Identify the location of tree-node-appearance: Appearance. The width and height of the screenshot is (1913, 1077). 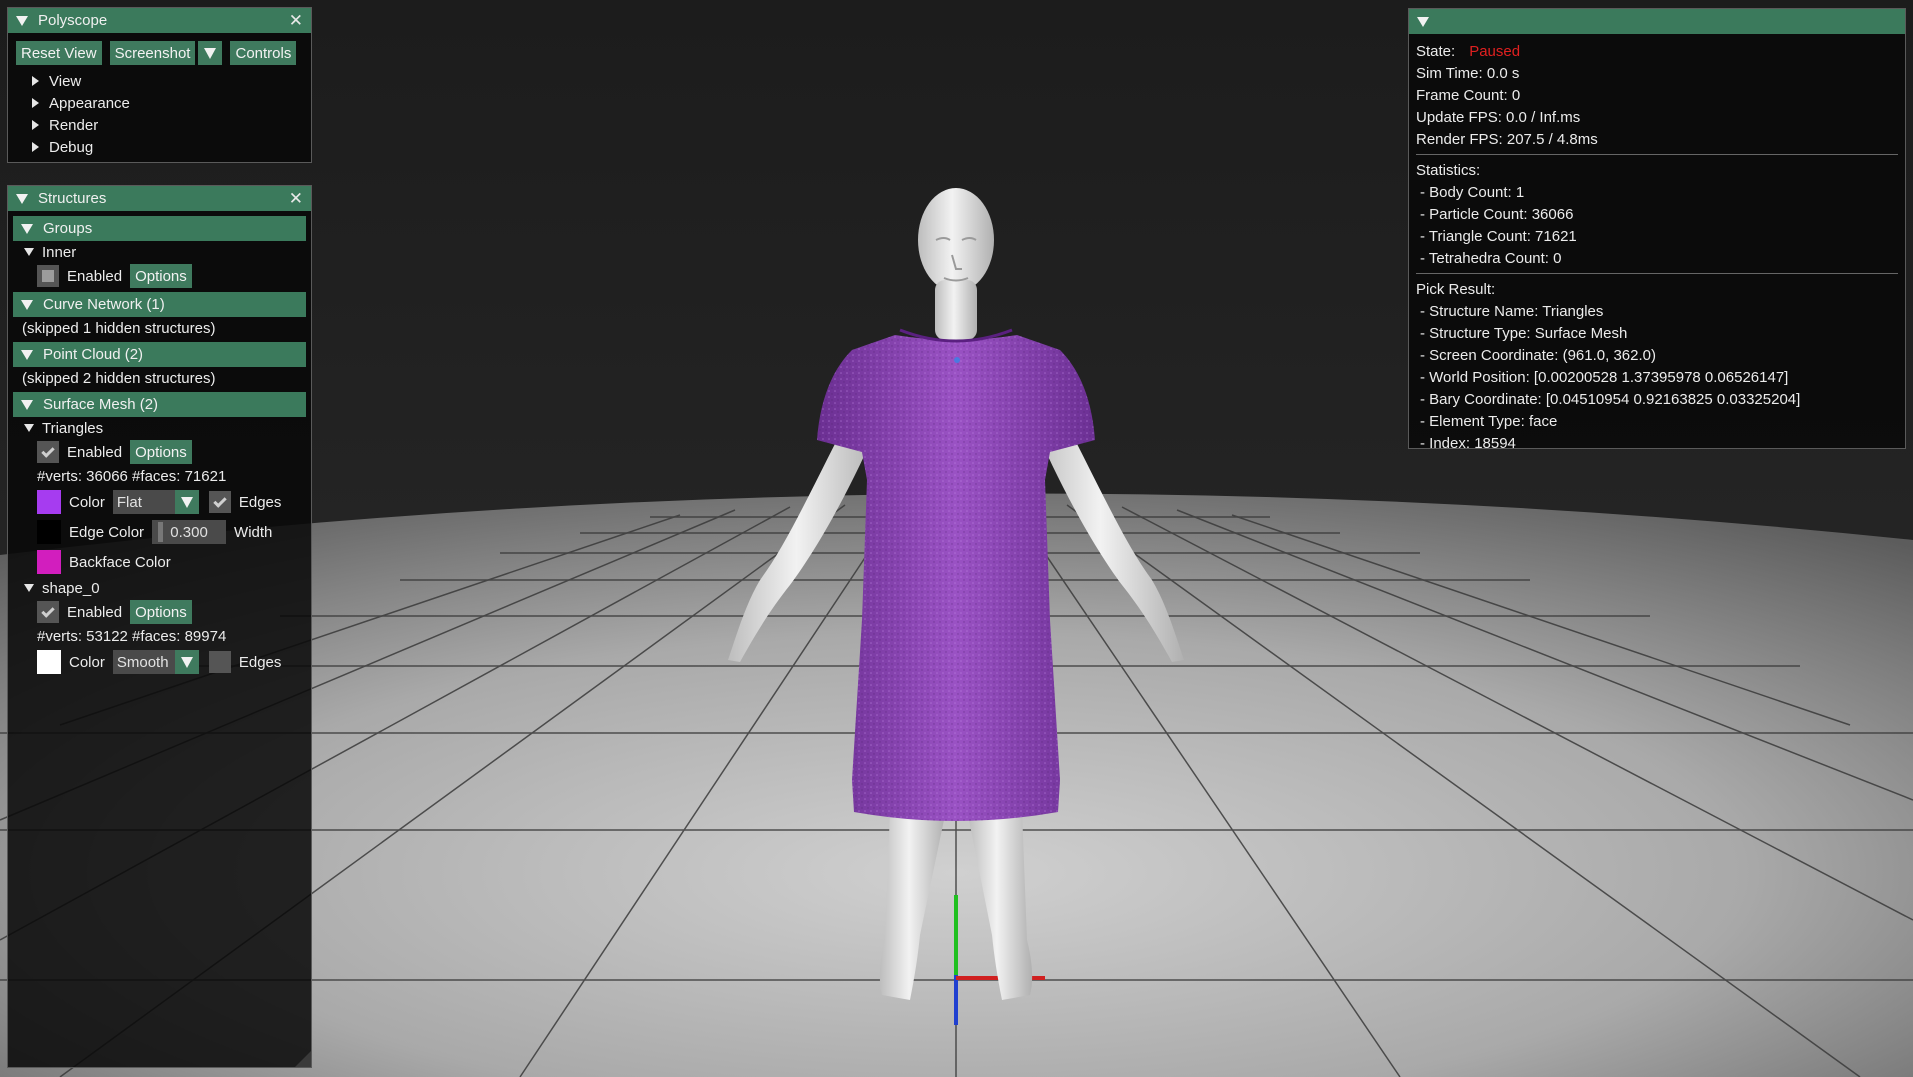
(163, 103).